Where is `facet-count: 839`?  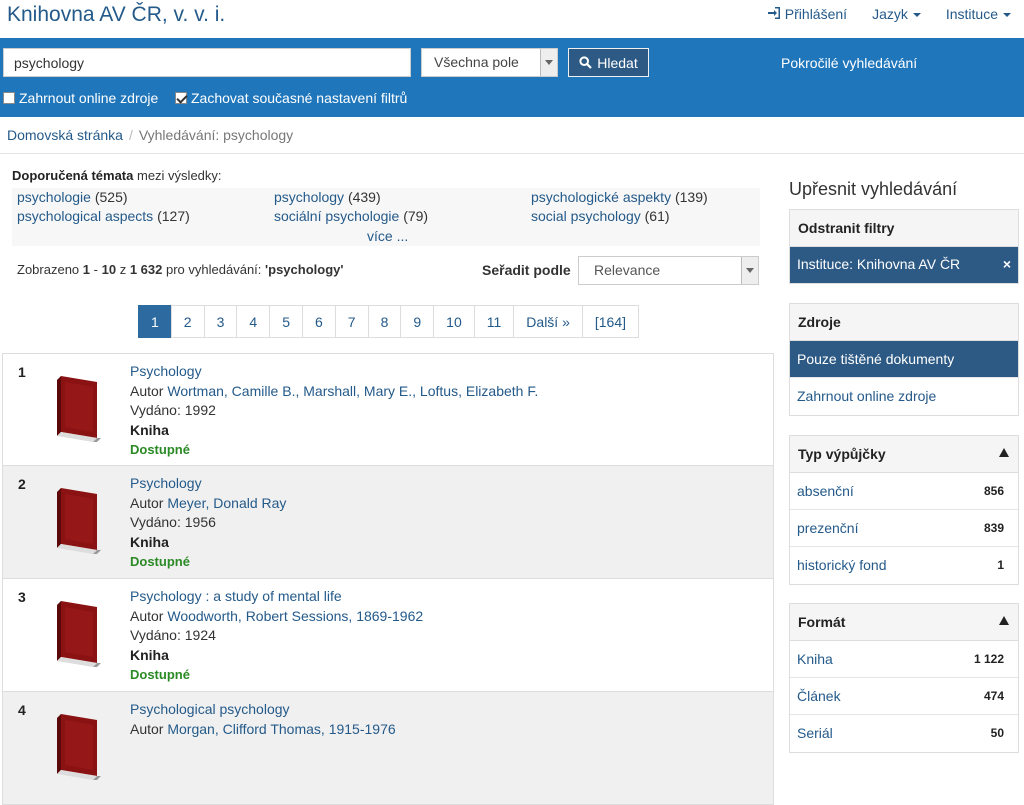
facet-count: 839 is located at coordinates (993, 528).